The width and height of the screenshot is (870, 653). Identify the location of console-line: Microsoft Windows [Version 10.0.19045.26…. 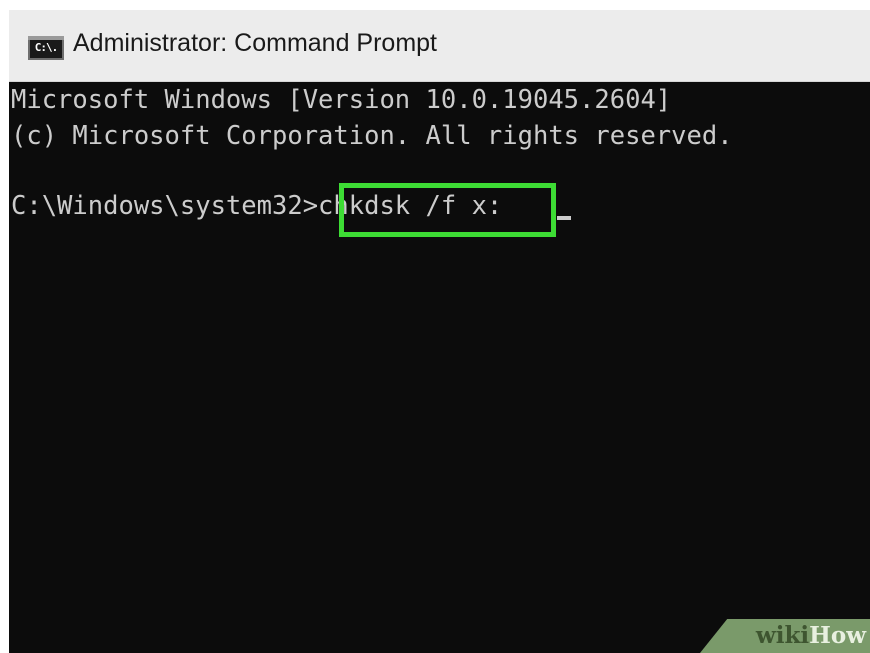
(341, 100).